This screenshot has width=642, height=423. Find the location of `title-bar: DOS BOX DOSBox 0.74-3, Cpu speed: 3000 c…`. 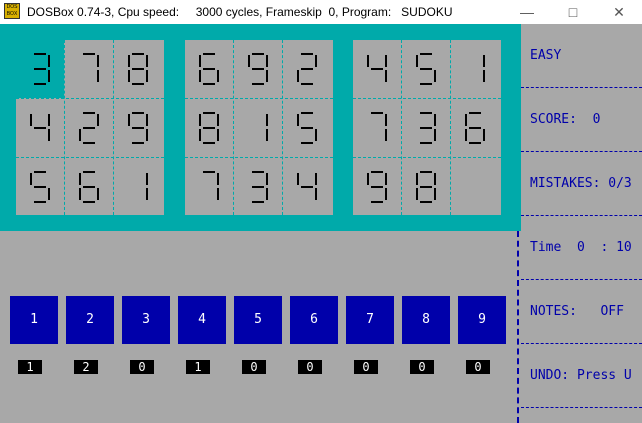

title-bar: DOS BOX DOSBox 0.74-3, Cpu speed: 3000 c… is located at coordinates (321, 12).